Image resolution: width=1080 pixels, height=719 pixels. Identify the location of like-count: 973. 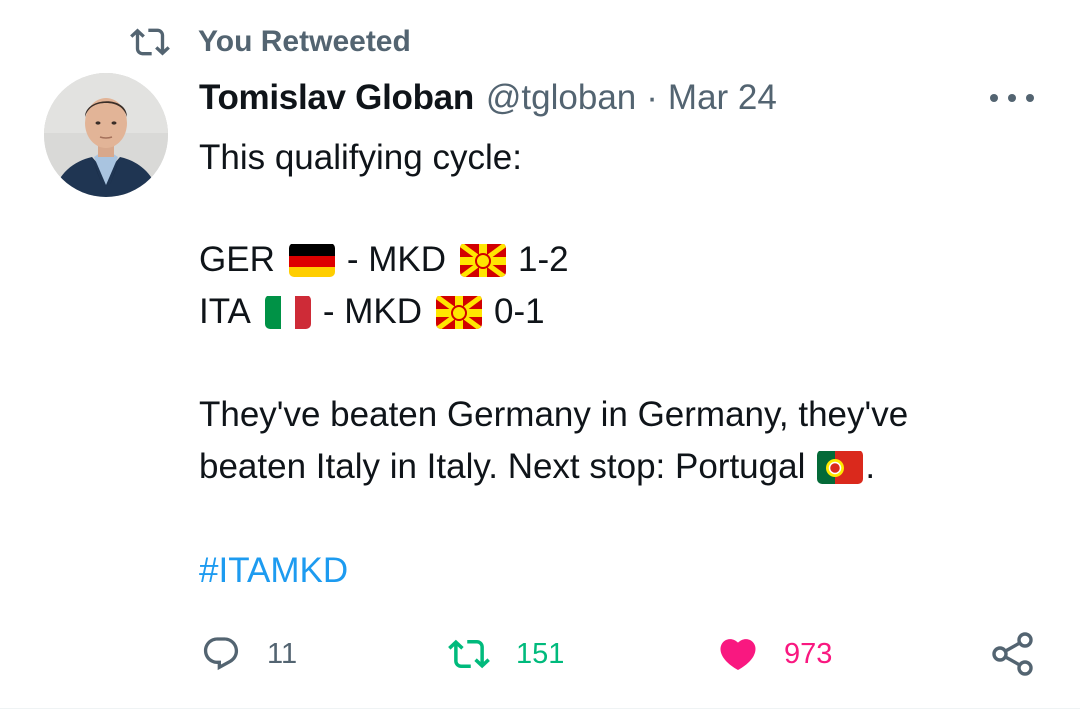
(808, 653).